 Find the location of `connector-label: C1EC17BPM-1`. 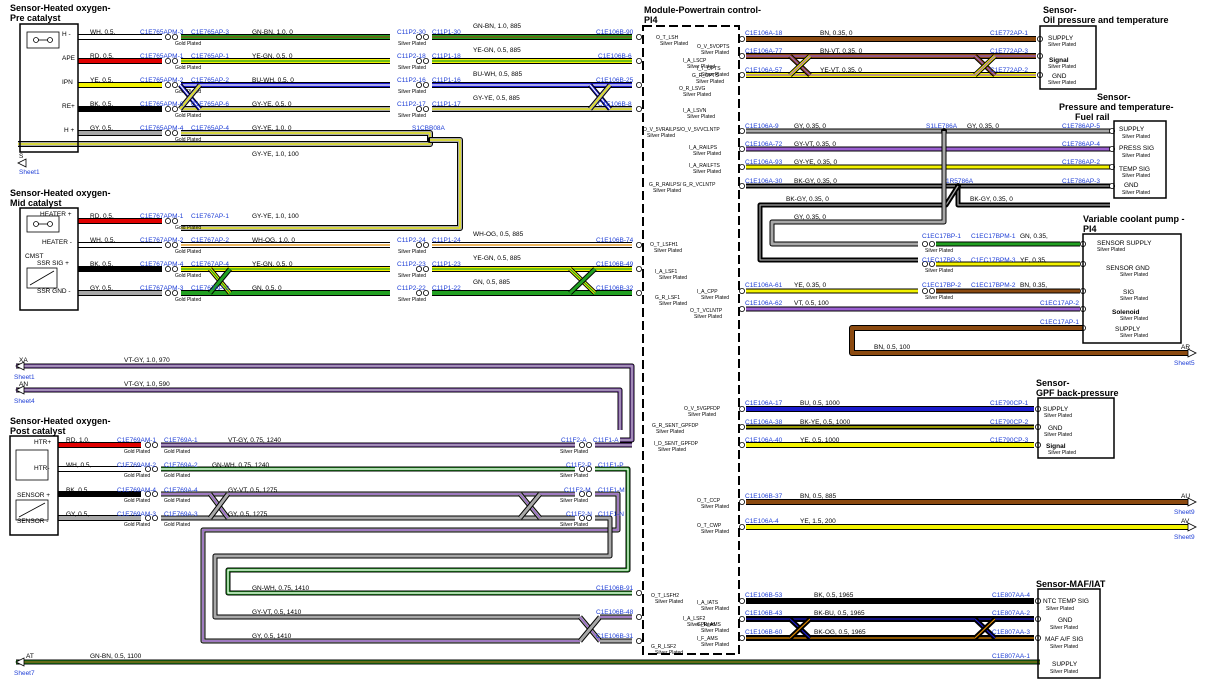

connector-label: C1EC17BPM-1 is located at coordinates (993, 236).